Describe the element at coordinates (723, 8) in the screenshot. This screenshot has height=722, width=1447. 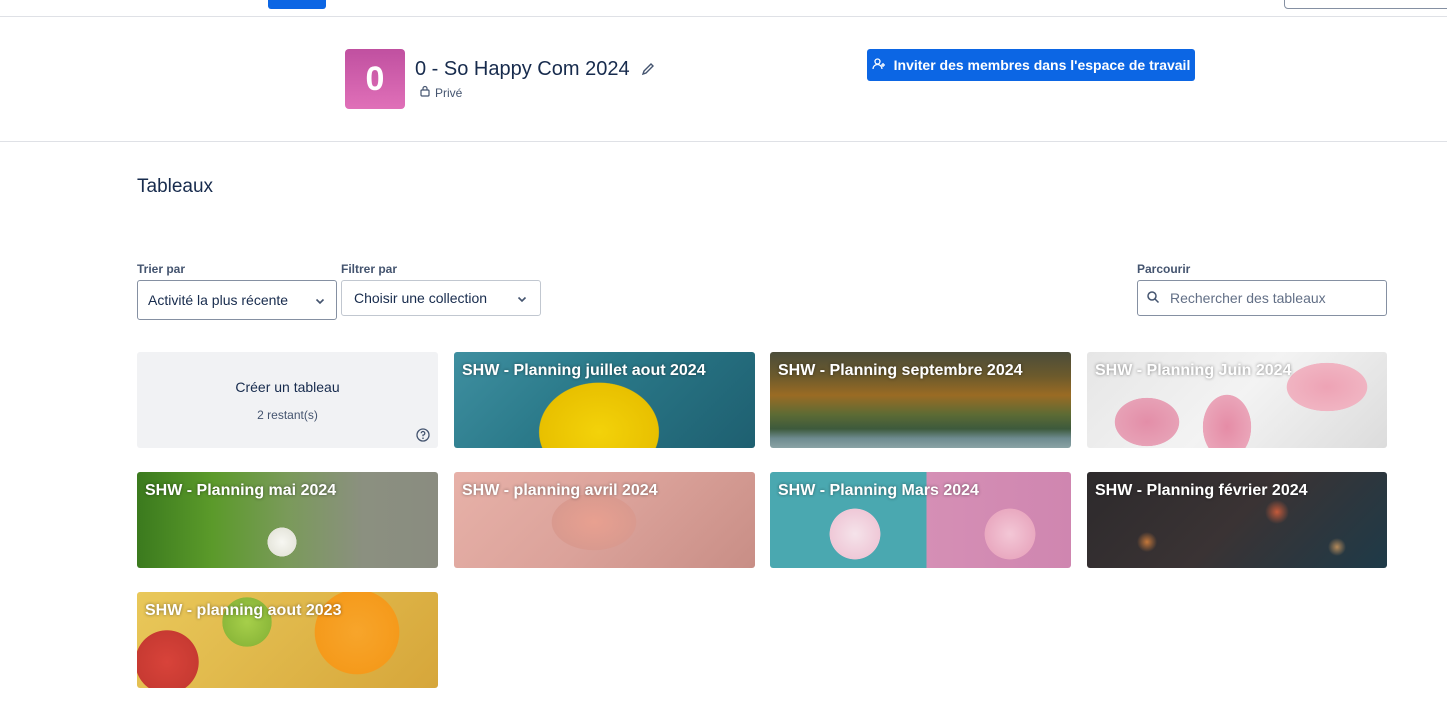
I see `top-navigation` at that location.